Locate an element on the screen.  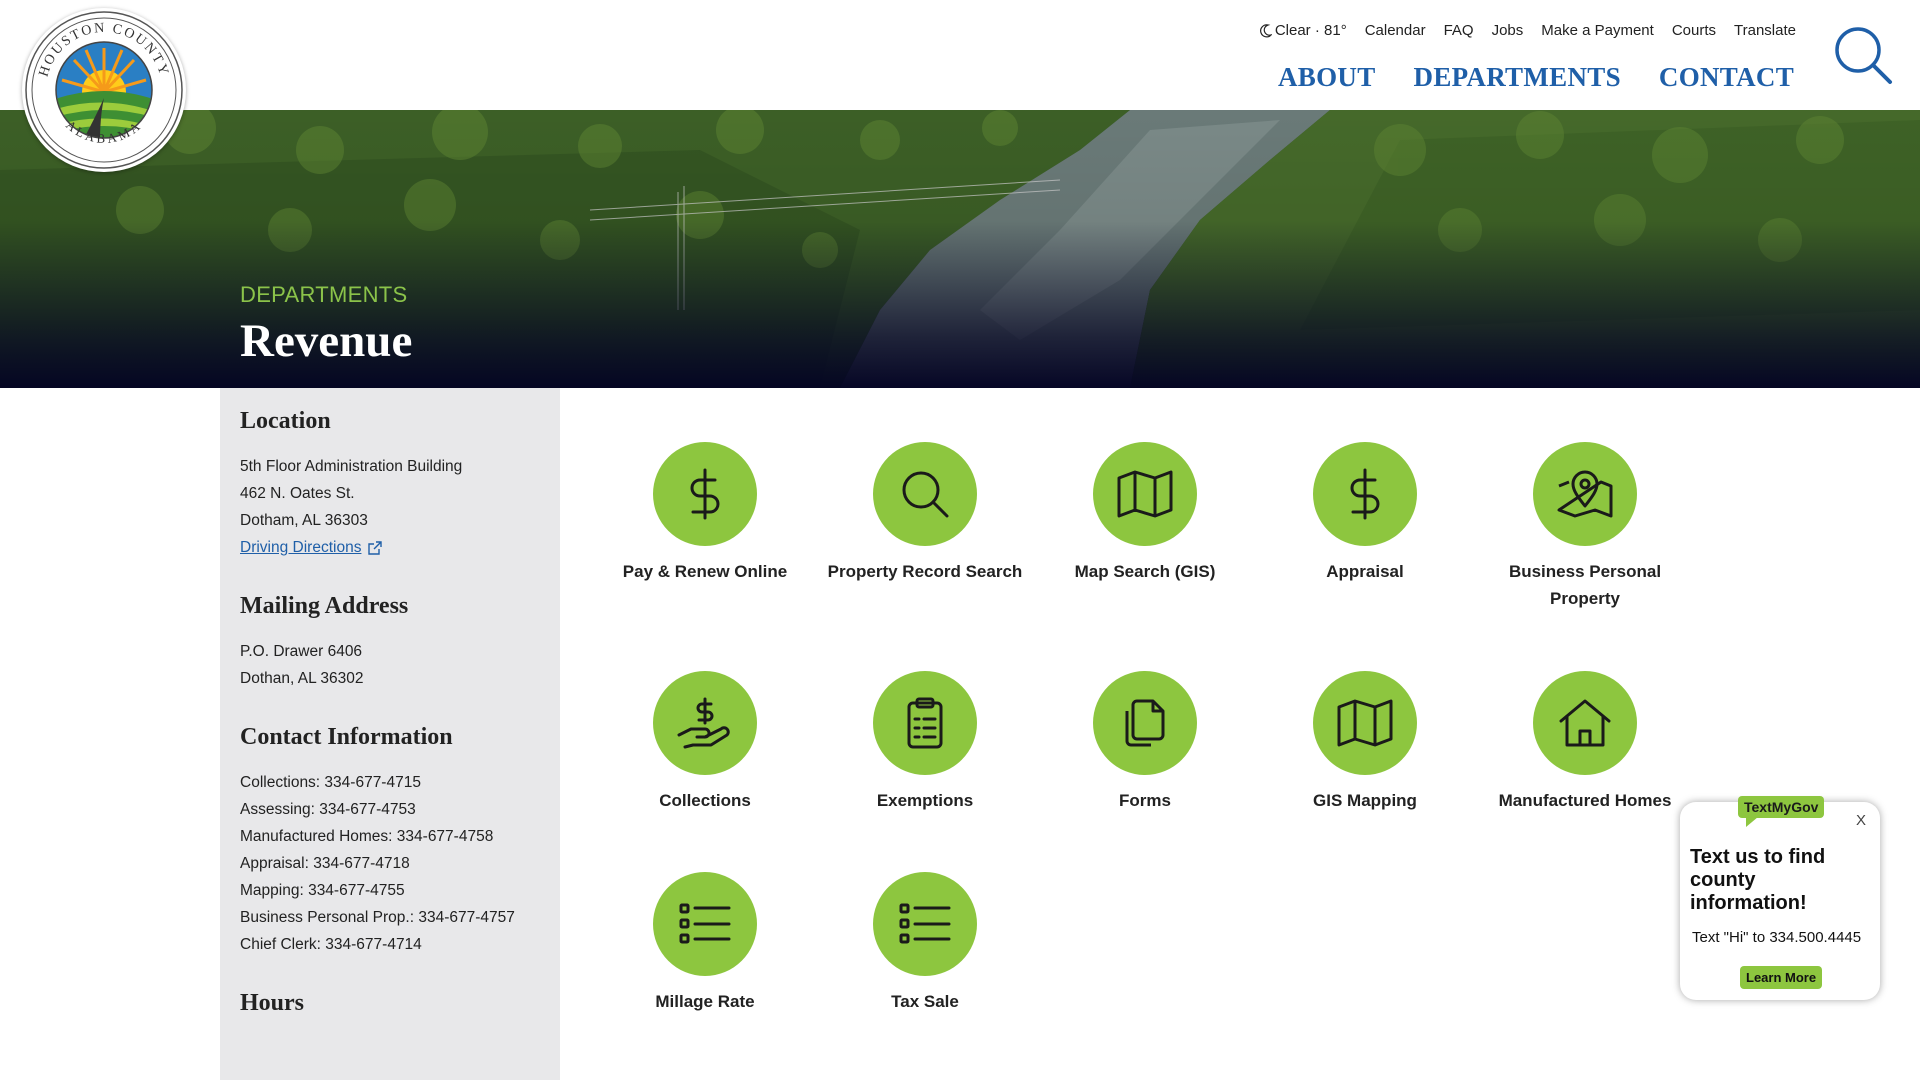
tile-map-search-gis: Map Search (GIS) is located at coordinates (1145, 513).